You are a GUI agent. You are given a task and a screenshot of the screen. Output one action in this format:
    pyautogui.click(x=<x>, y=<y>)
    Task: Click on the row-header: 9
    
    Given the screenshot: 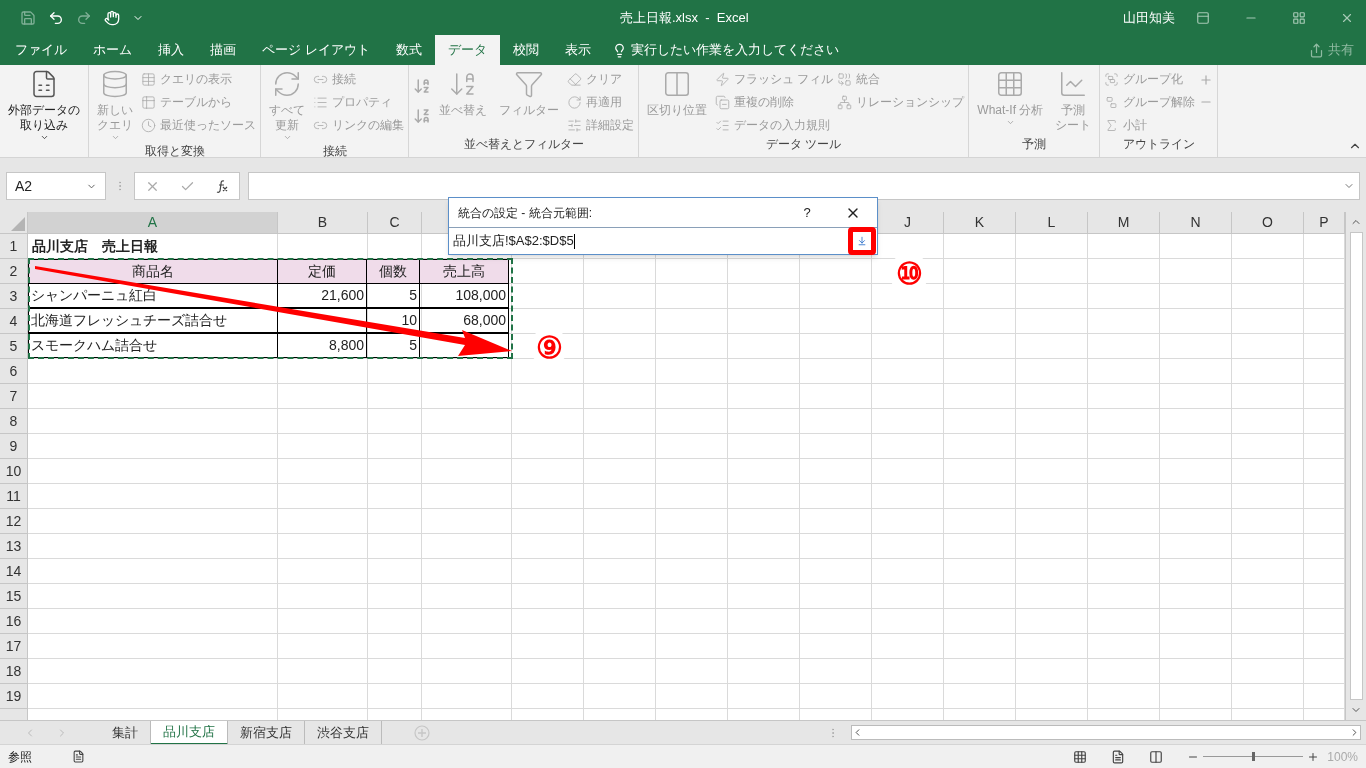 What is the action you would take?
    pyautogui.click(x=14, y=446)
    